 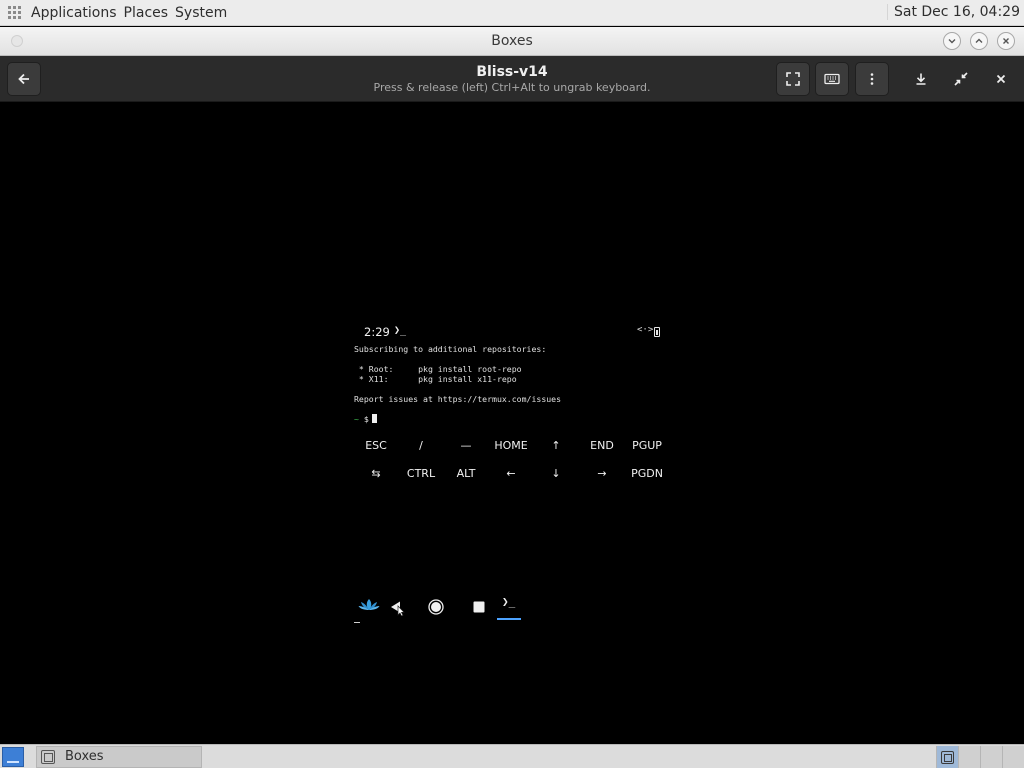 I want to click on close-window-button, so click(x=1006, y=41).